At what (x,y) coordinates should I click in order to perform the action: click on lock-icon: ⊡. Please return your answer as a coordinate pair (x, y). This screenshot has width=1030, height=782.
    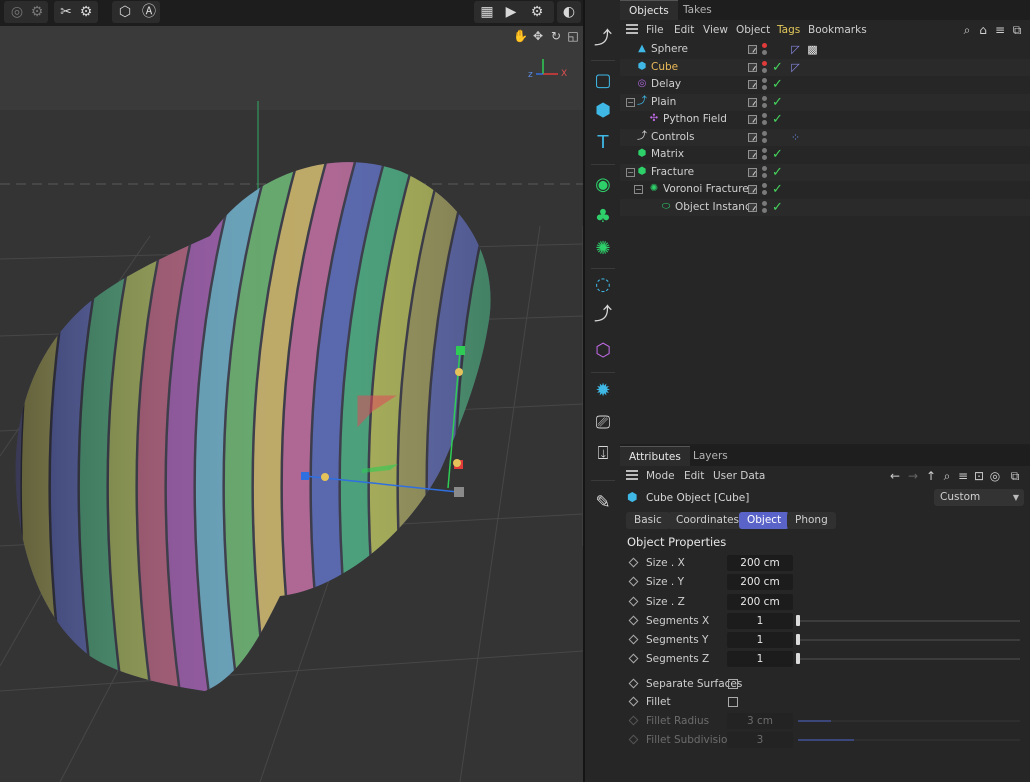
    Looking at the image, I should click on (979, 476).